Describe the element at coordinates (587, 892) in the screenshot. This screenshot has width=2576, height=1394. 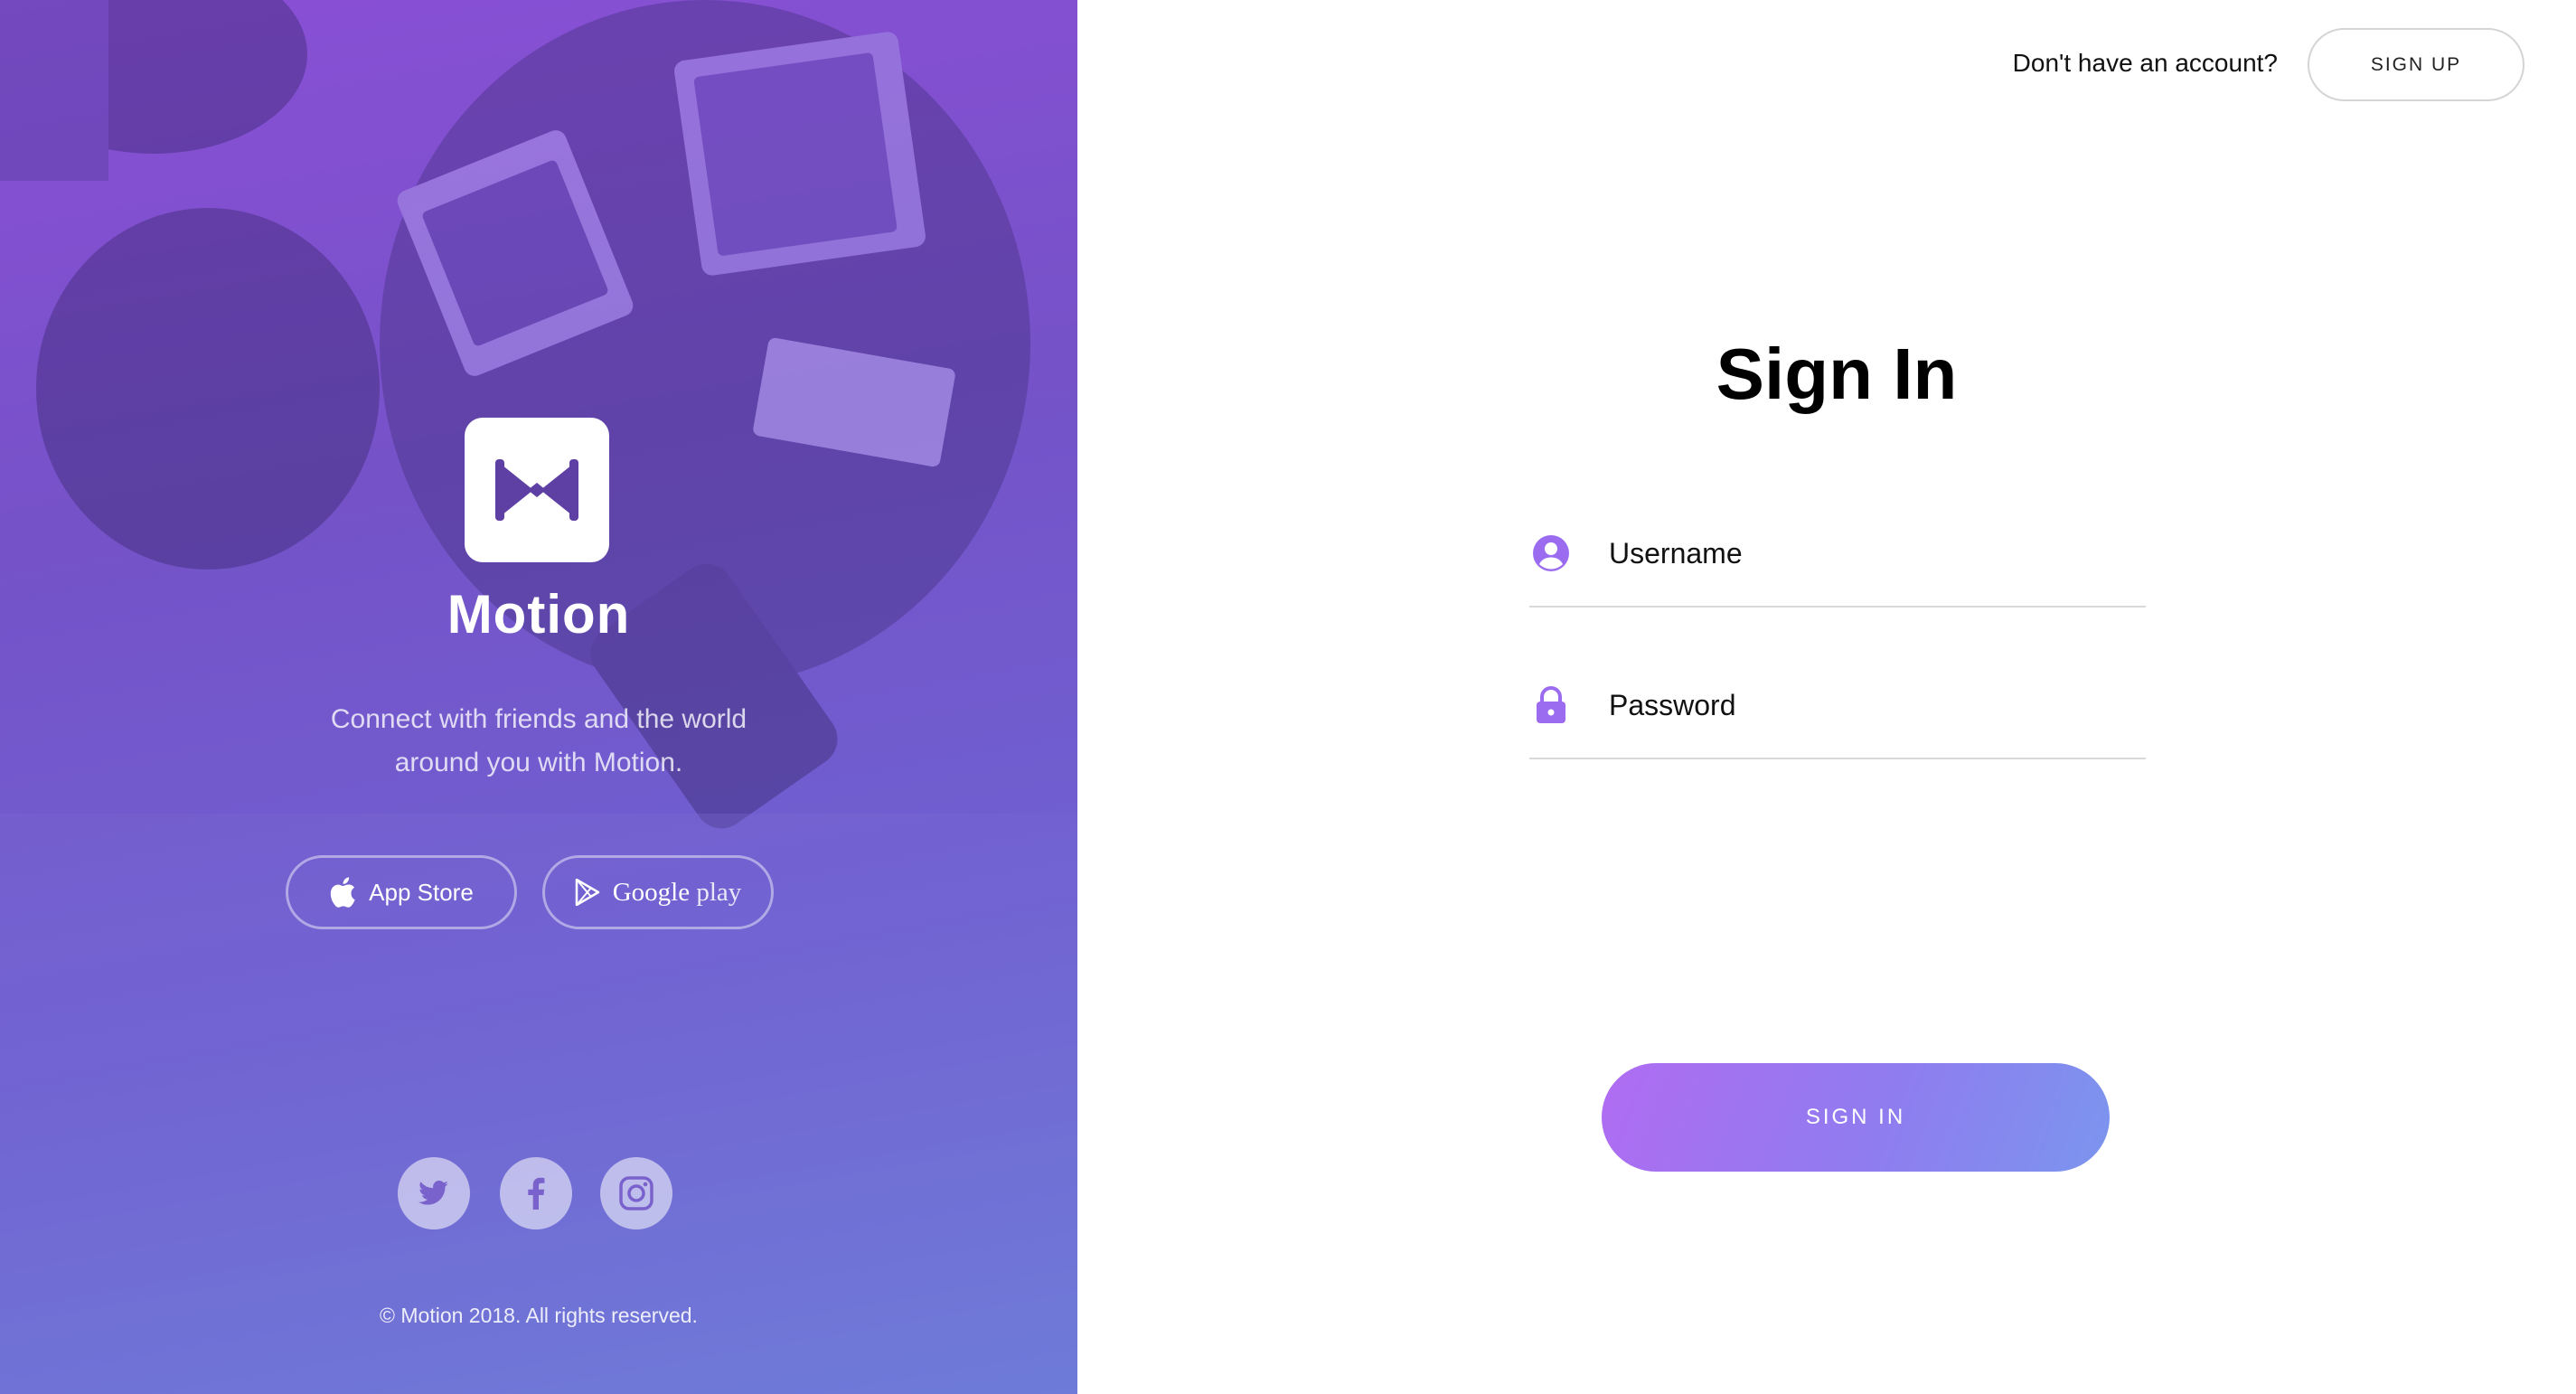
I see `play-store-icon` at that location.